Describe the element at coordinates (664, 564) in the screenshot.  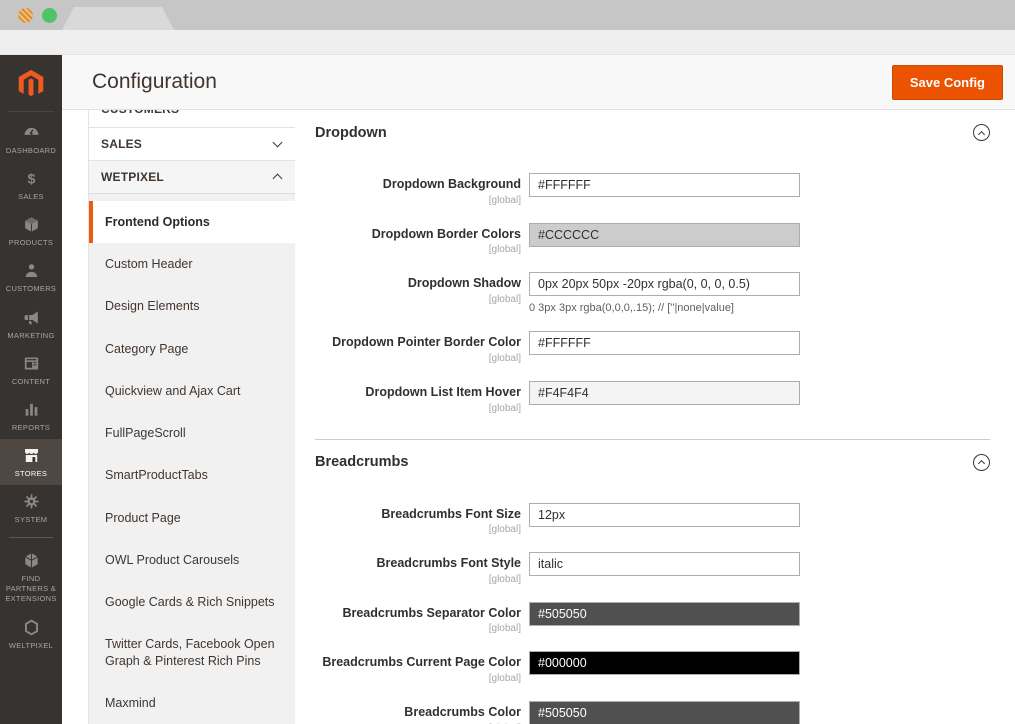
I see `breadcrumbs-font-style-input` at that location.